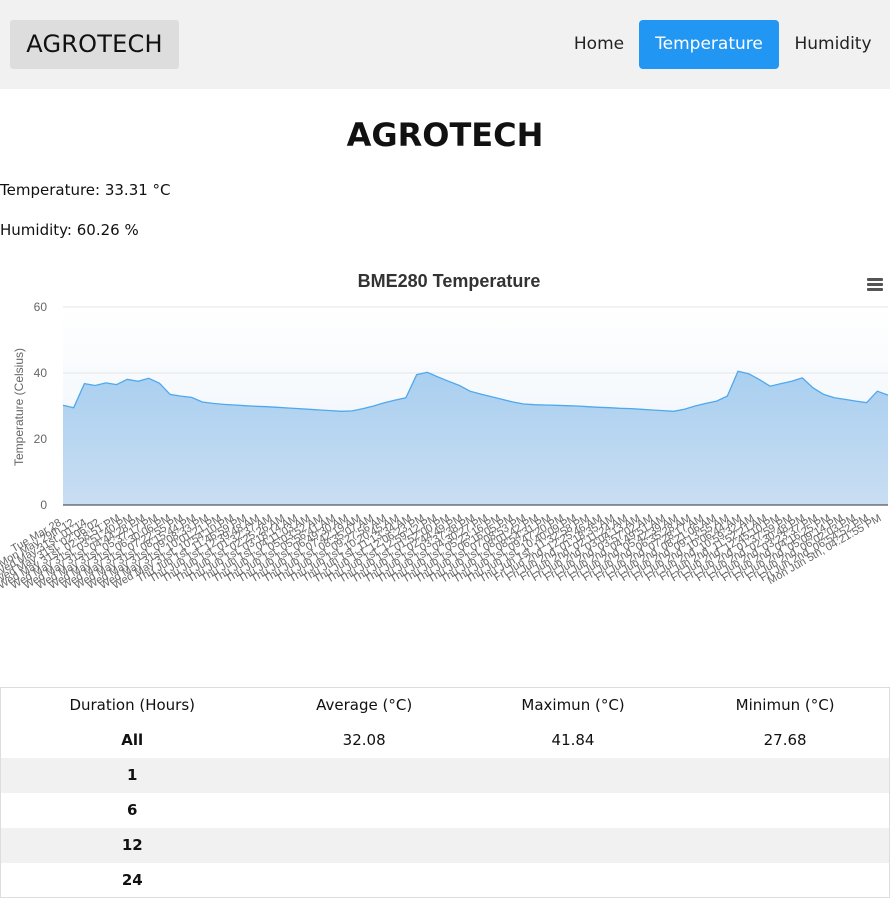 The height and width of the screenshot is (899, 890). I want to click on header-average: Average (°C), so click(364, 705).